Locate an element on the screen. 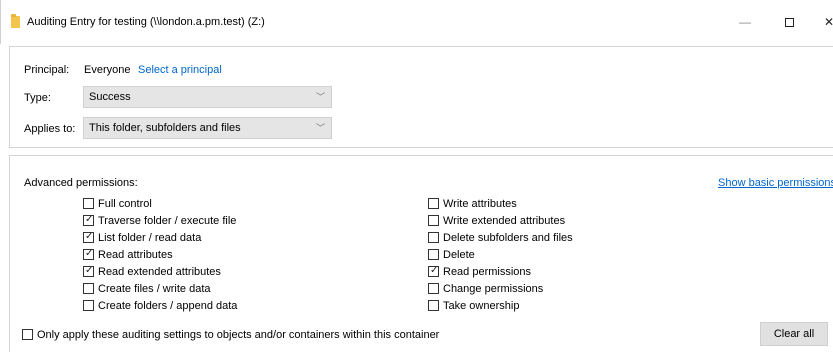 The width and height of the screenshot is (833, 352). clear-all-button: Clear all is located at coordinates (794, 334).